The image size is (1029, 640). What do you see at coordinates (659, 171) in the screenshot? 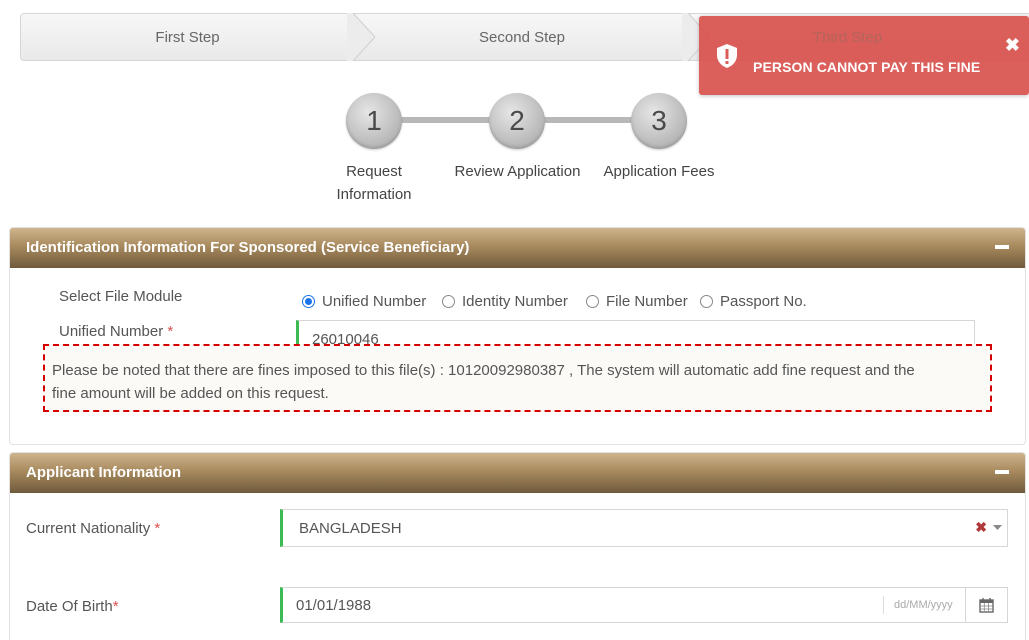
I see `progress-label-3: Application Fees` at bounding box center [659, 171].